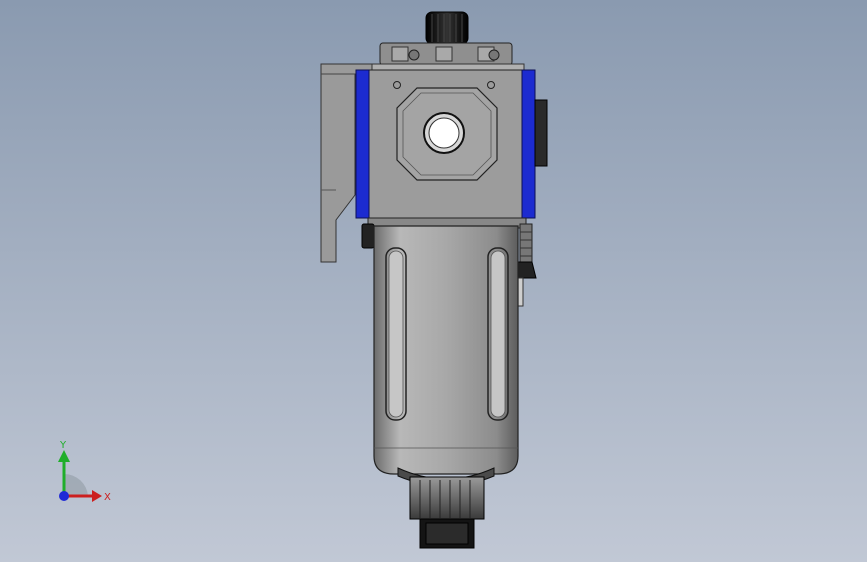 The width and height of the screenshot is (867, 562). Describe the element at coordinates (528, 144) in the screenshot. I see `right-port-flange` at that location.